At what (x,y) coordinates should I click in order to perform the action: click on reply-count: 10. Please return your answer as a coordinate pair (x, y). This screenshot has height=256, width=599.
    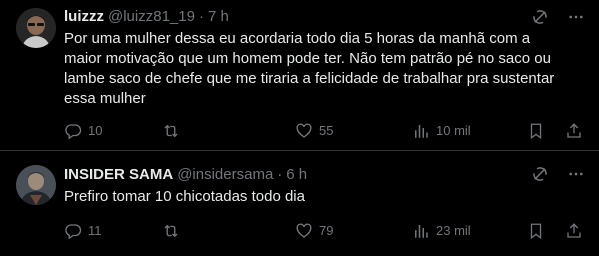
    Looking at the image, I should click on (95, 130).